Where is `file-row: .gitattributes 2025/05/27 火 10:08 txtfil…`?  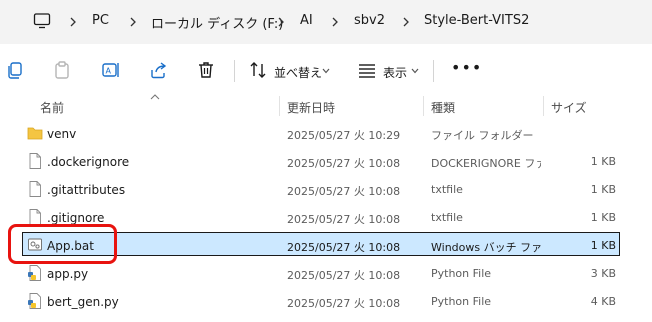
file-row: .gitattributes 2025/05/27 火 10:08 txtfil… is located at coordinates (326, 190).